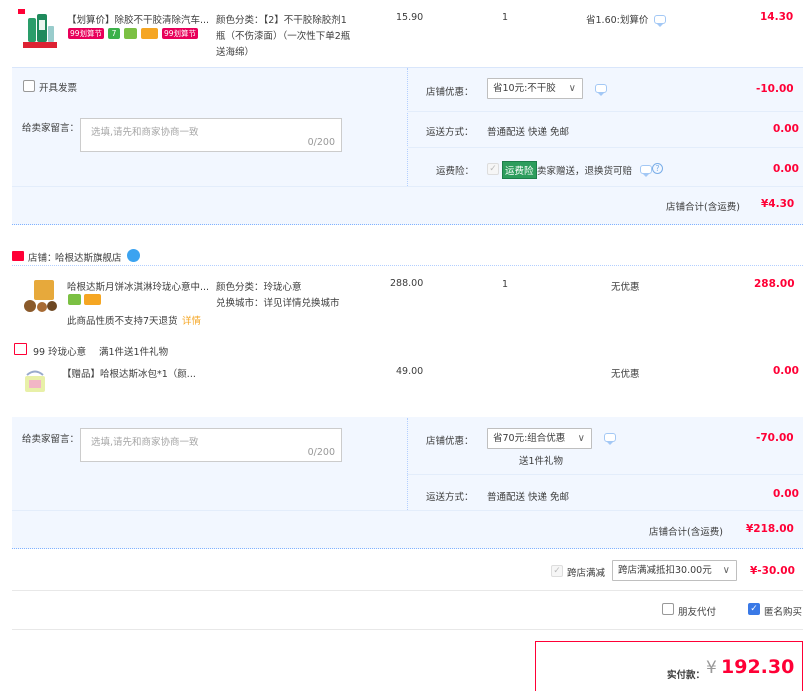 This screenshot has height=691, width=807. What do you see at coordinates (29, 86) in the screenshot?
I see `invoice-checkbox` at bounding box center [29, 86].